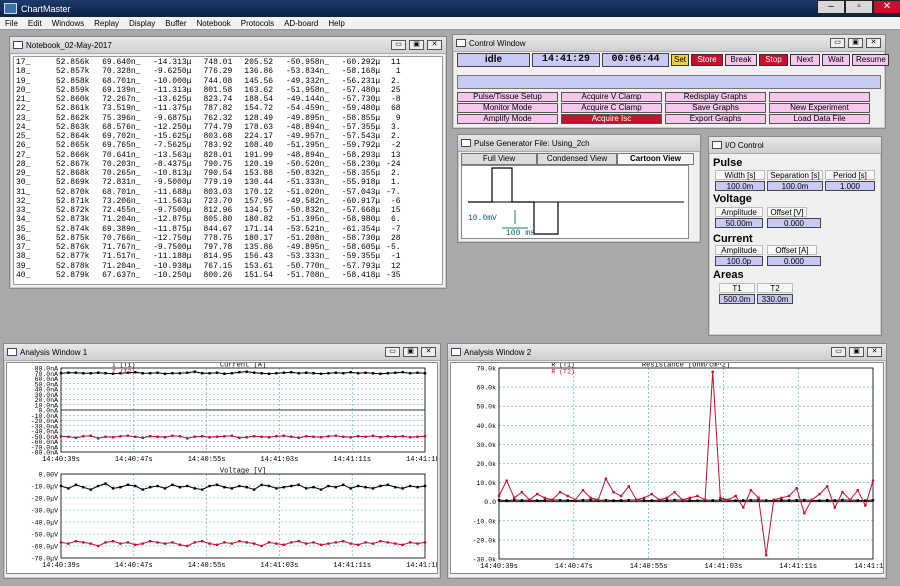 This screenshot has width=900, height=586. What do you see at coordinates (106, 23) in the screenshot?
I see `menu-replay: Replay` at bounding box center [106, 23].